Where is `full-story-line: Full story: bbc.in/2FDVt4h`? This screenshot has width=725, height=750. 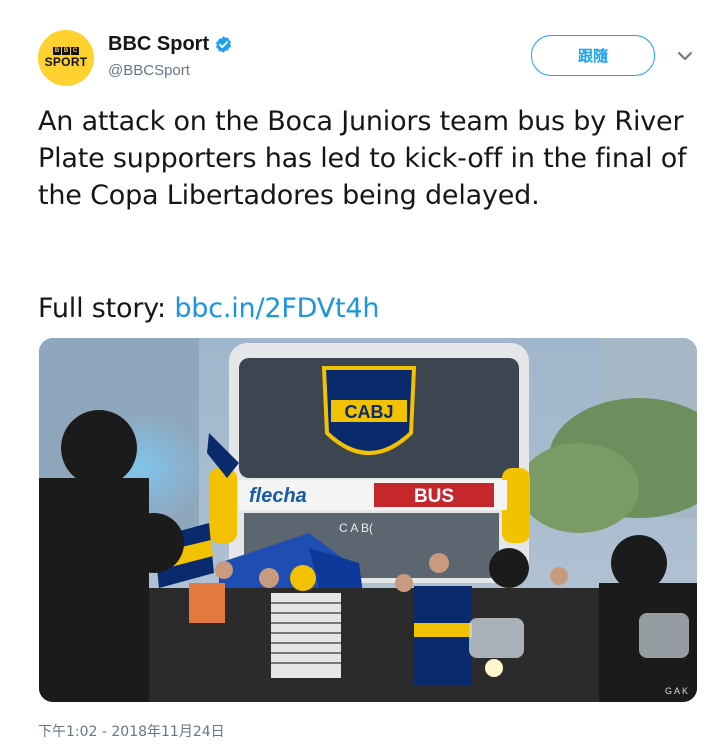
full-story-line: Full story: bbc.in/2FDVt4h is located at coordinates (209, 308).